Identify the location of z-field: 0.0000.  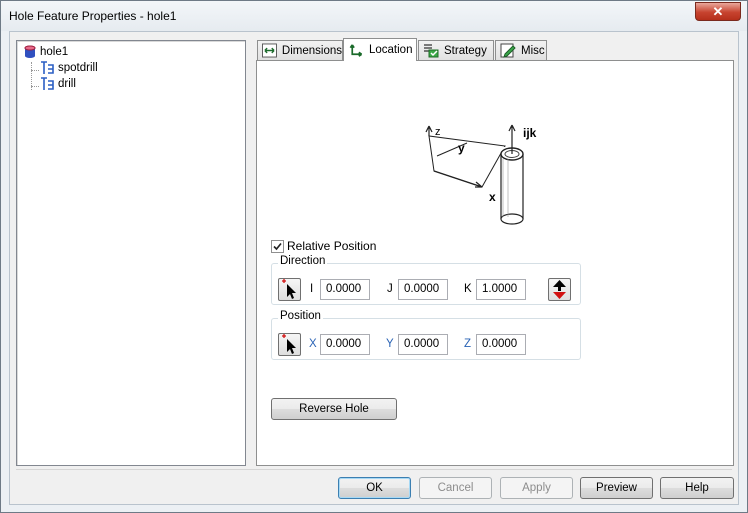
(501, 344).